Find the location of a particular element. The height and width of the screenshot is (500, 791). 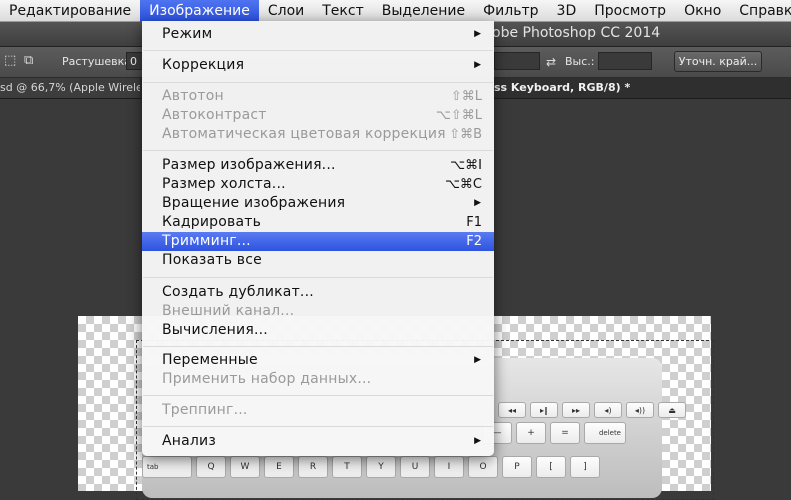

menu-window: Окно is located at coordinates (702, 11).